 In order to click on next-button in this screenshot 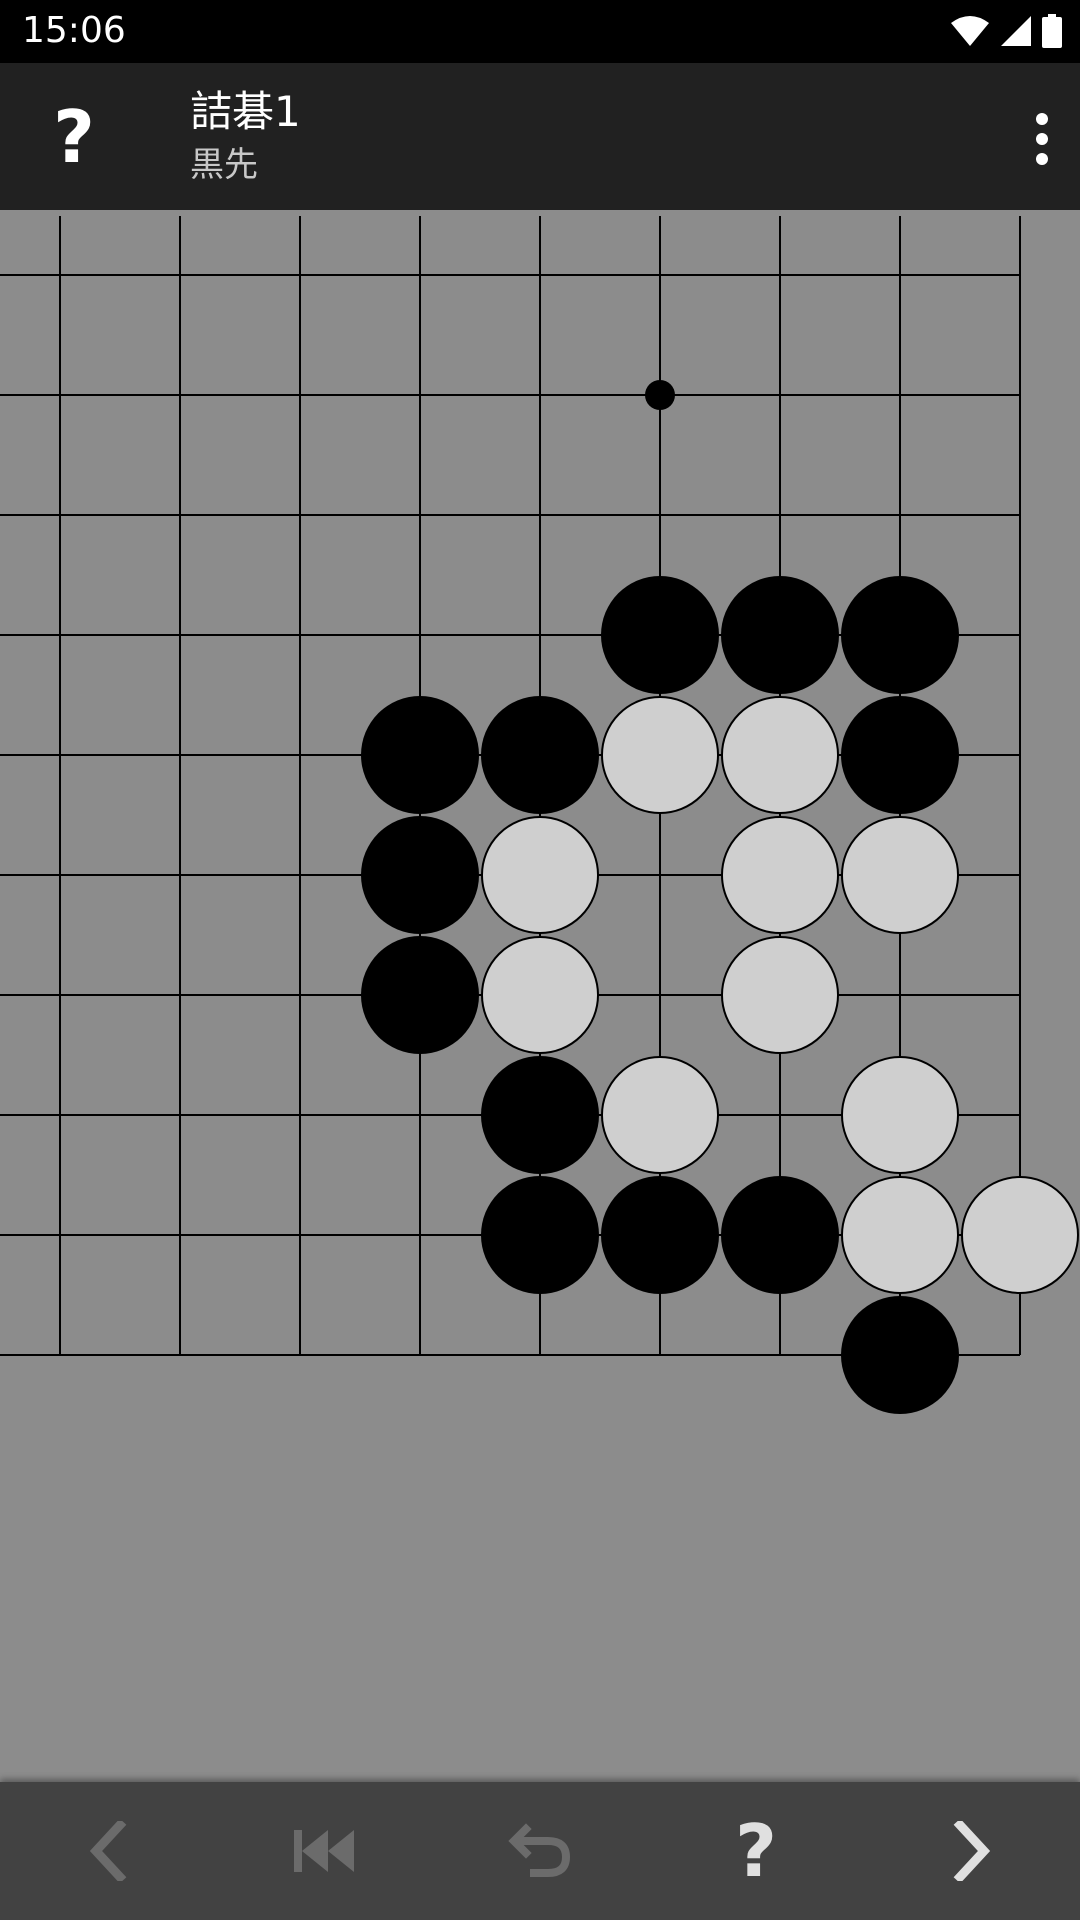, I will do `click(972, 1851)`.